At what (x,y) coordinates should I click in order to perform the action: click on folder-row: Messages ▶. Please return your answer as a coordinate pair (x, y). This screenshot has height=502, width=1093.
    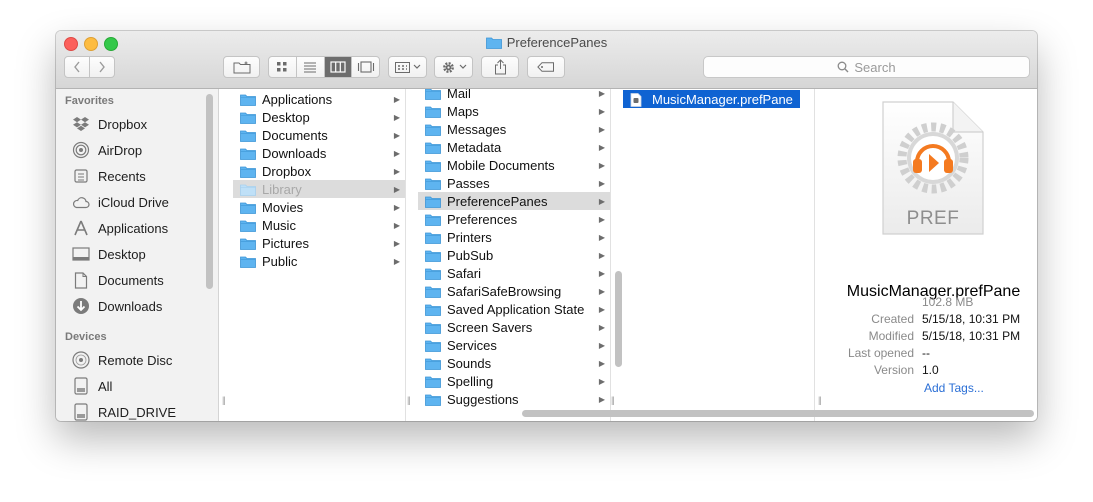
    Looking at the image, I should click on (514, 129).